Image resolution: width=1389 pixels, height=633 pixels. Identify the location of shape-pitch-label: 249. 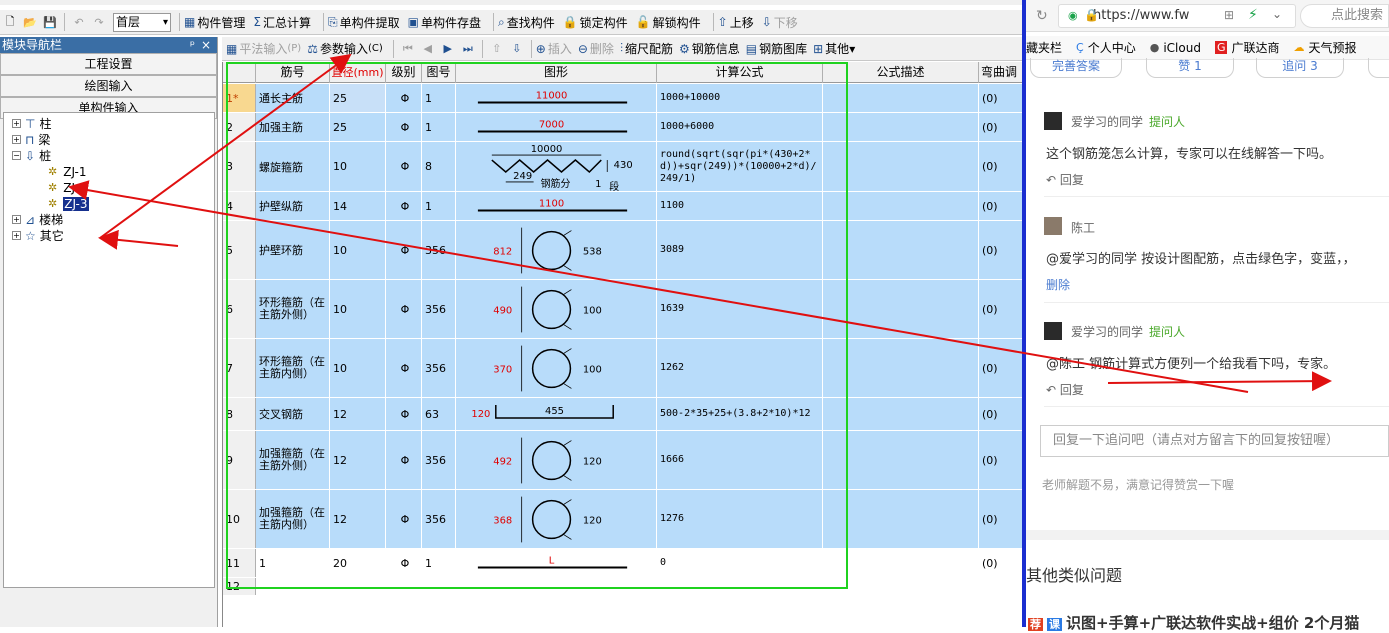
(522, 175).